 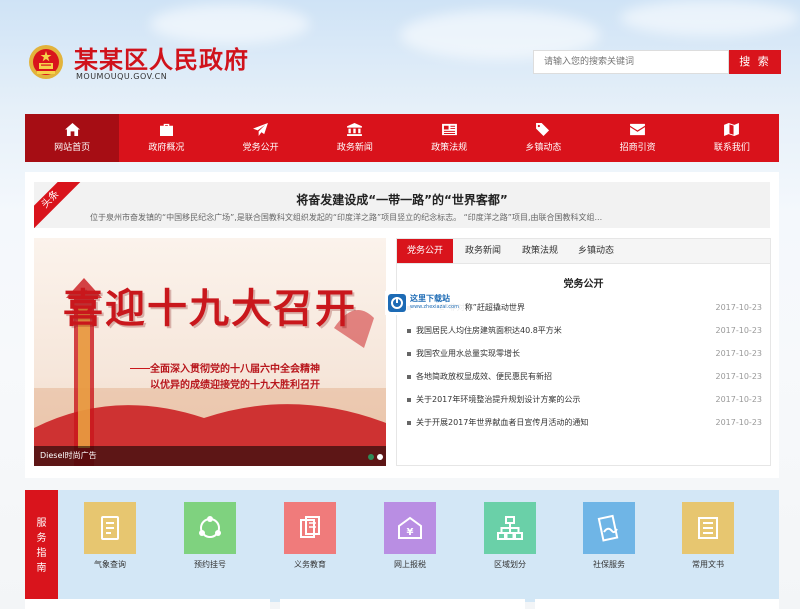 I want to click on national-emblem-icon, so click(x=46, y=62).